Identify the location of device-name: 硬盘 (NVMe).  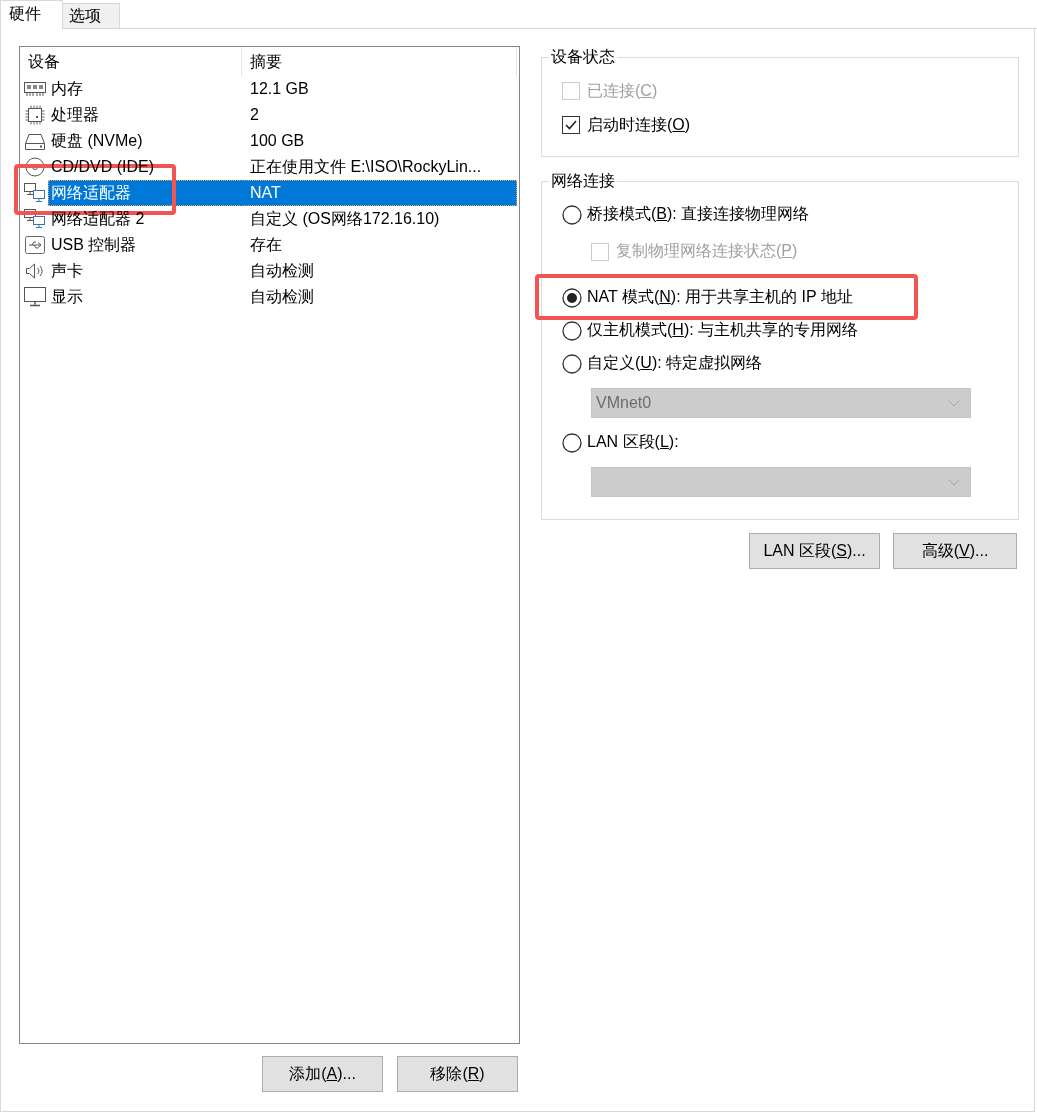
(145, 141).